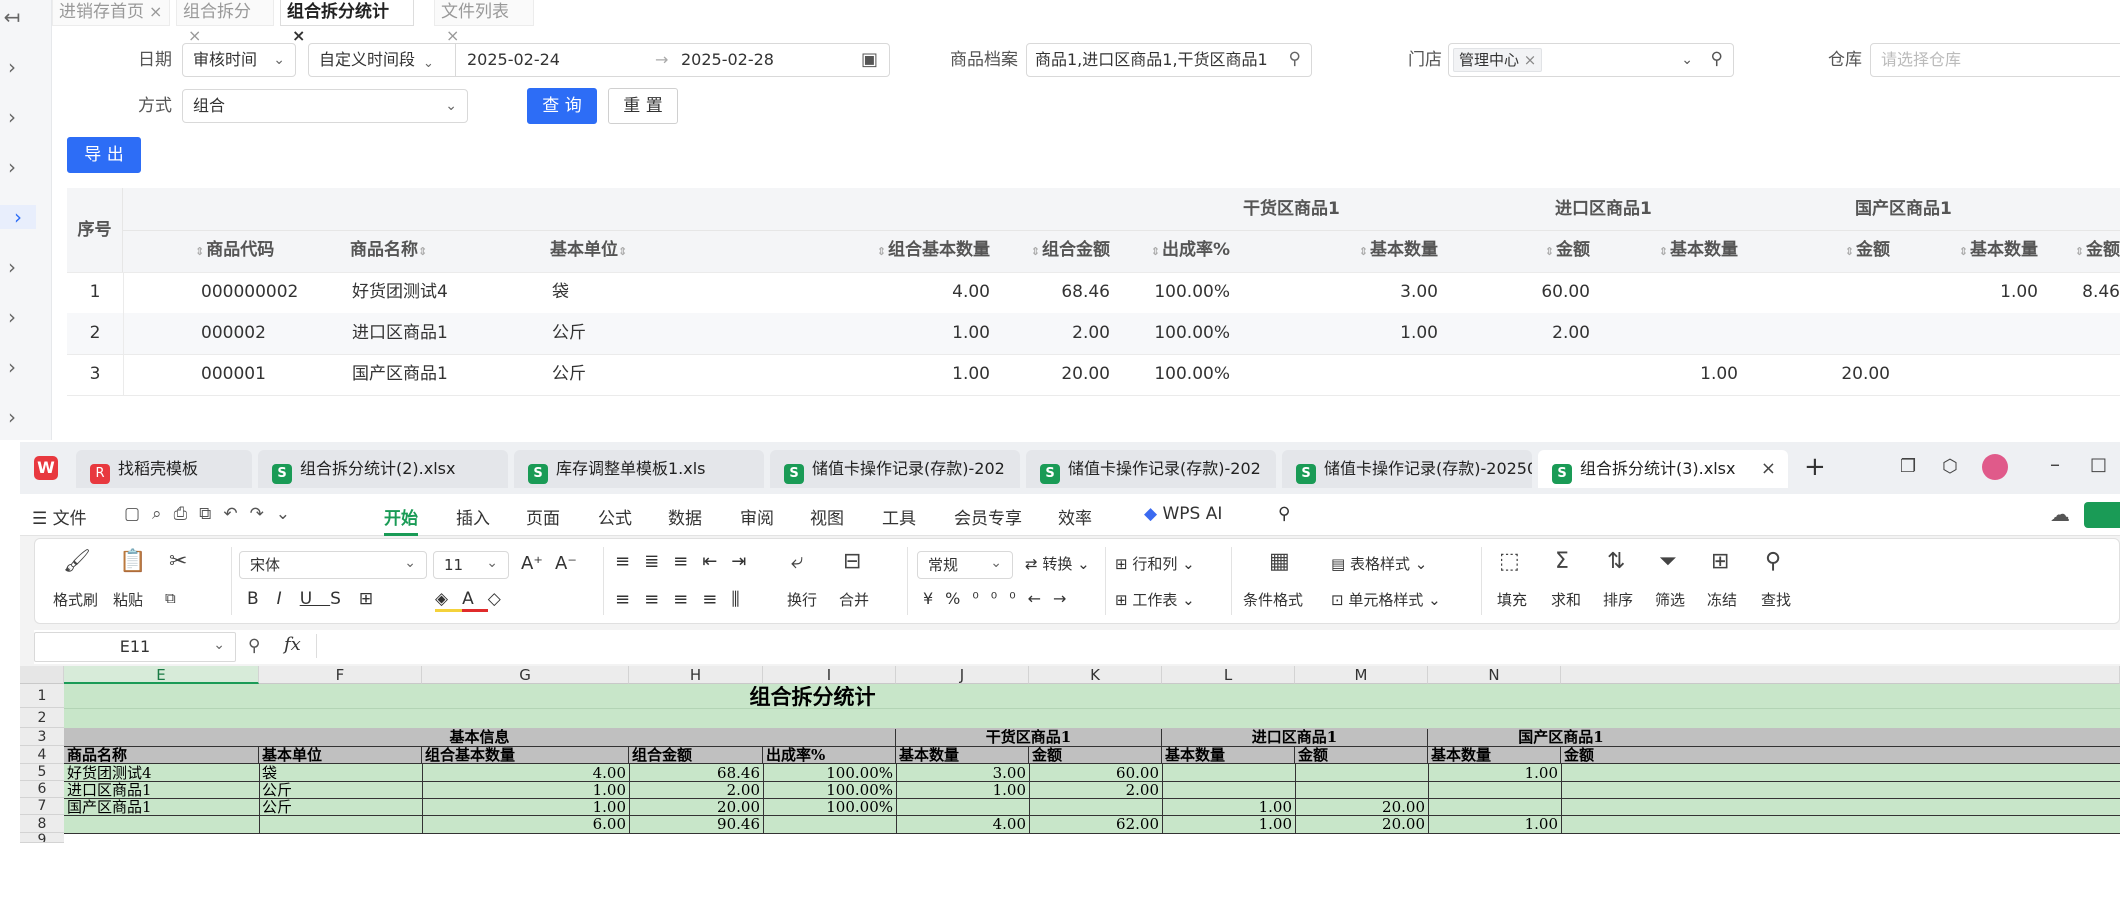 This screenshot has height=910, width=2120. Describe the element at coordinates (899, 516) in the screenshot. I see `menu-tools: 工具` at that location.